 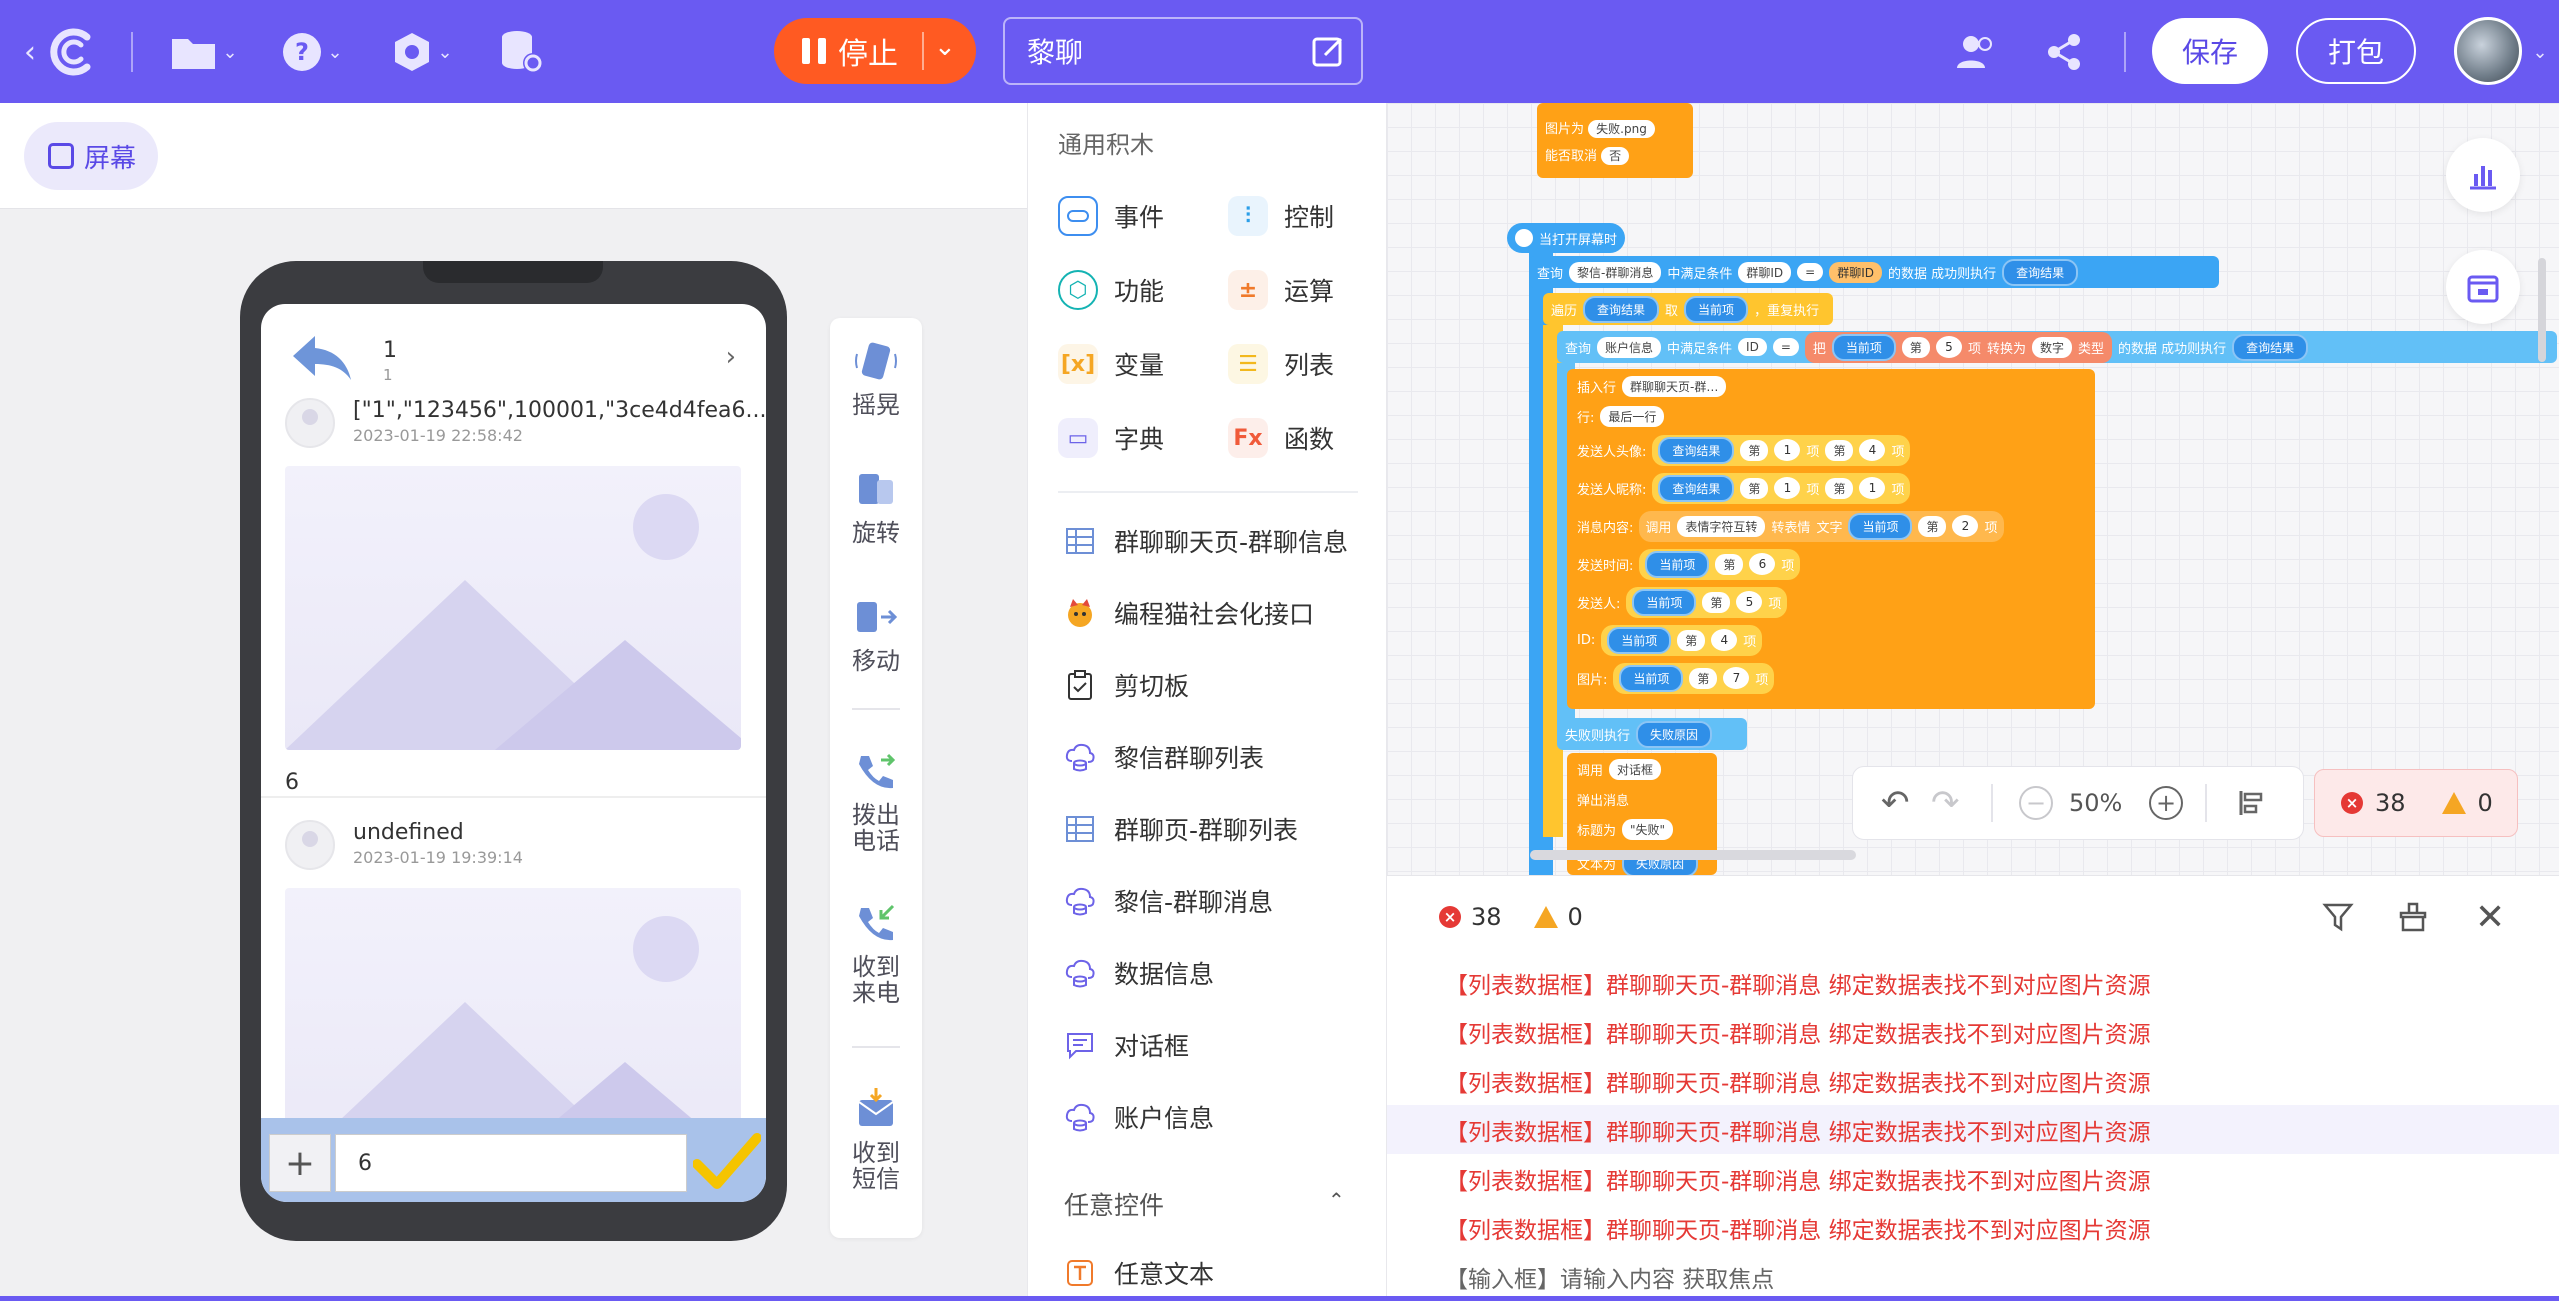 What do you see at coordinates (72, 52) in the screenshot?
I see `logo-icon` at bounding box center [72, 52].